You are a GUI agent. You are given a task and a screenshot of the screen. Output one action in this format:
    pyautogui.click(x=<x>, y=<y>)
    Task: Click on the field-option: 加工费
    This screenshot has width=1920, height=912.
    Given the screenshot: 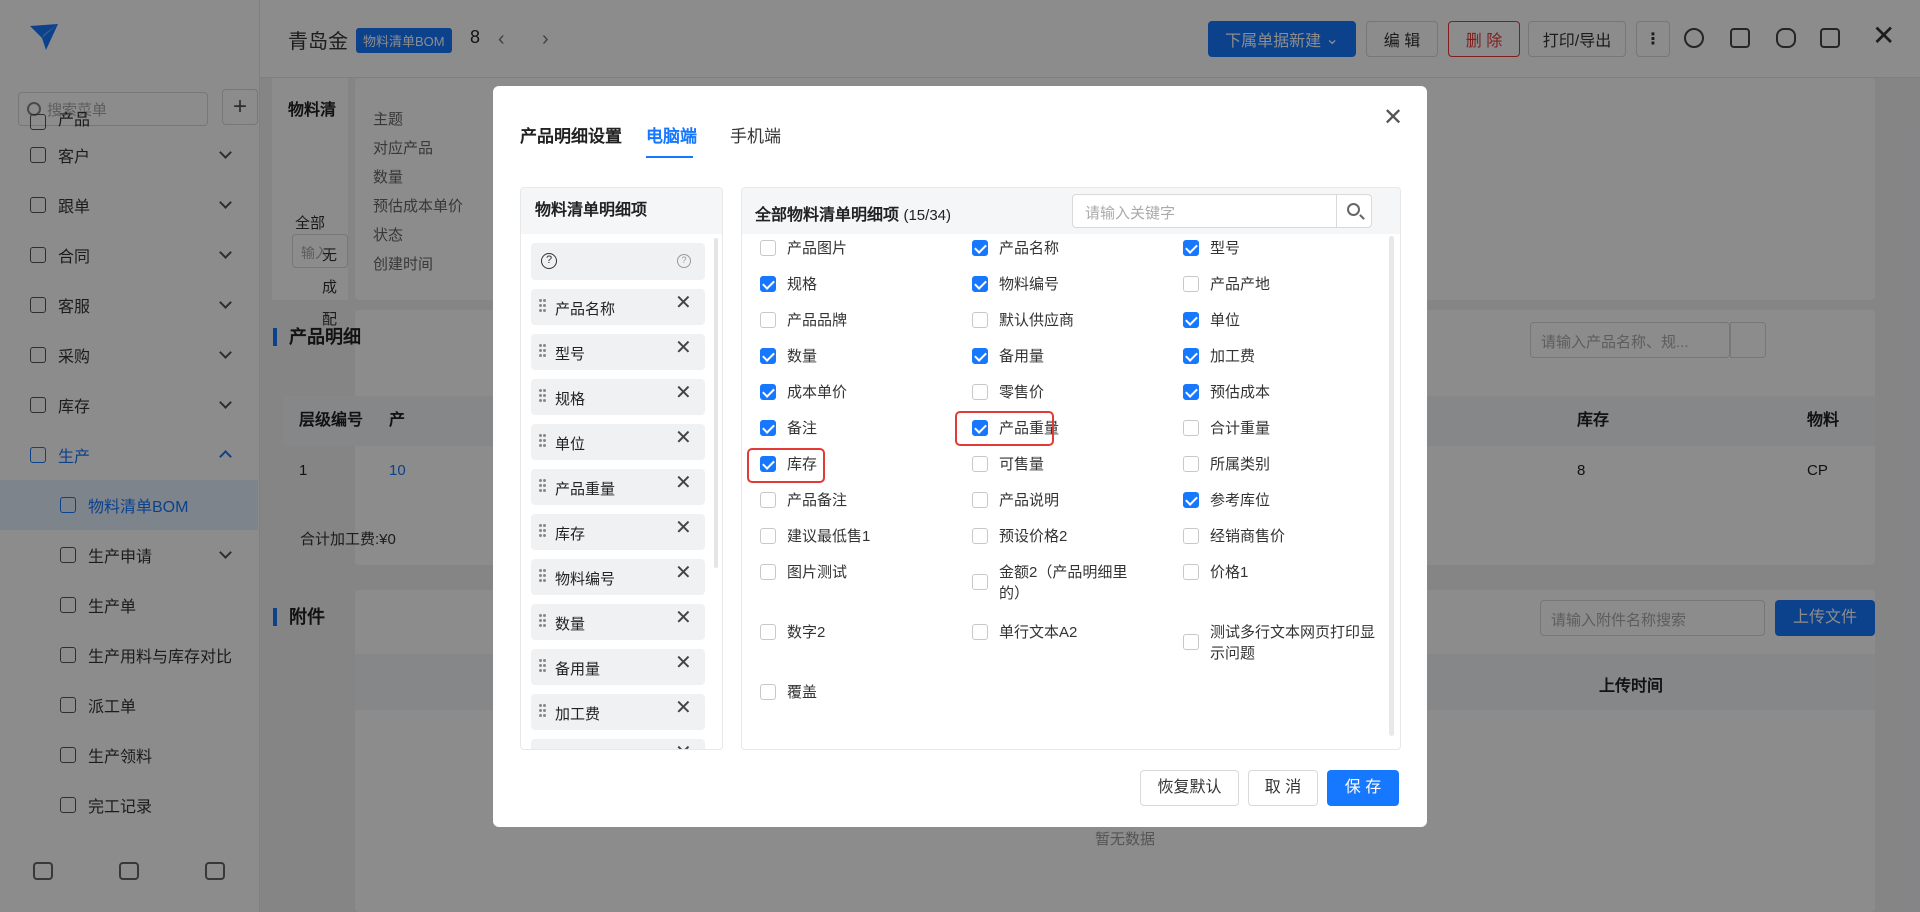 What is the action you would take?
    pyautogui.click(x=1271, y=356)
    